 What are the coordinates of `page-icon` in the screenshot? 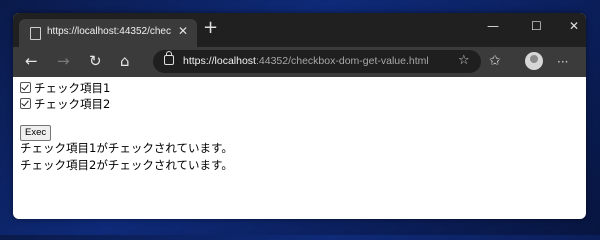 It's located at (35, 33).